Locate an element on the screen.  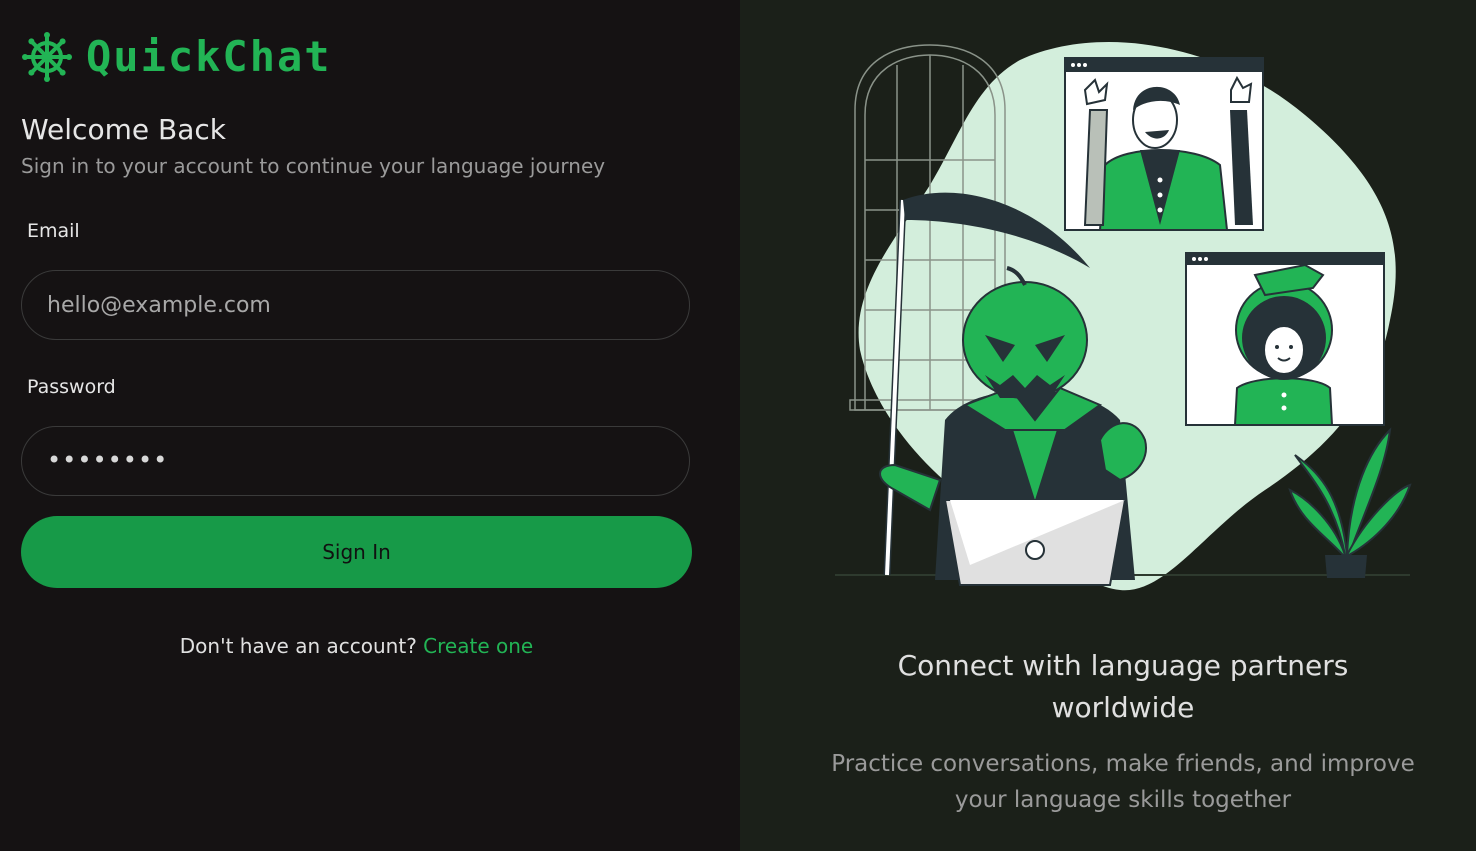
email-label: Email is located at coordinates (53, 231).